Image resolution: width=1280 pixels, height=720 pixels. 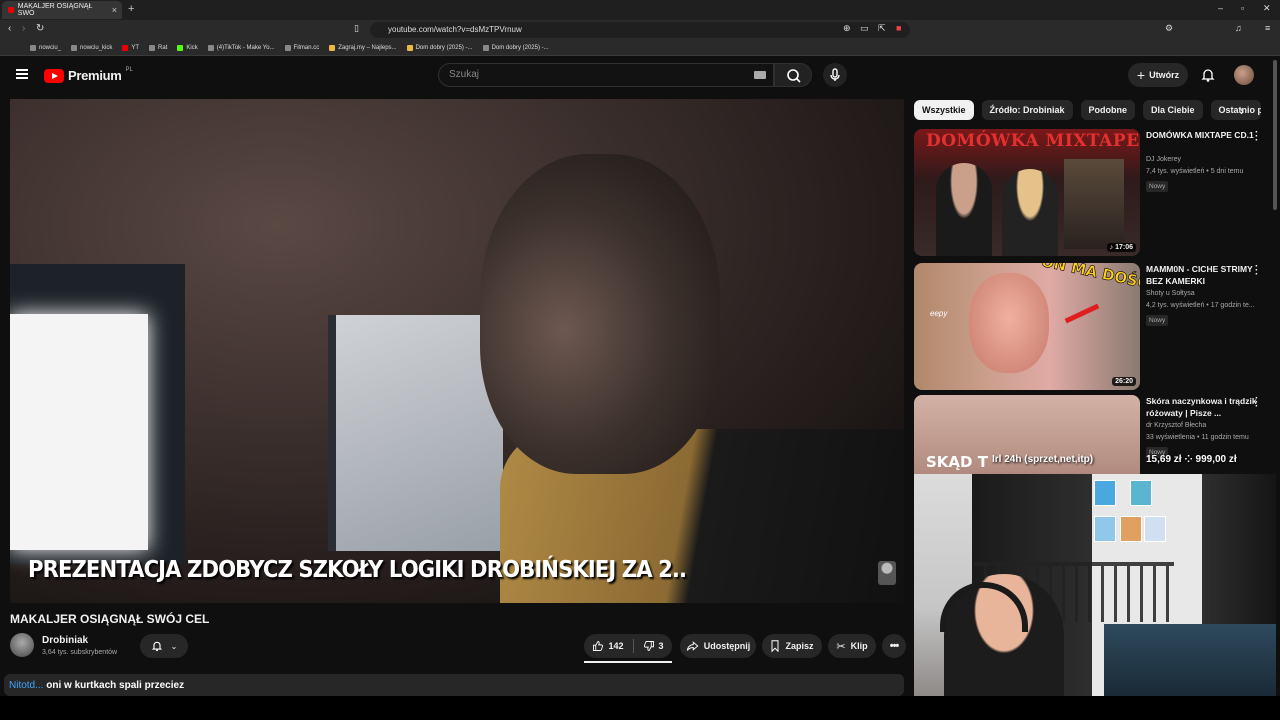 I want to click on voice-search-button, so click(x=835, y=75).